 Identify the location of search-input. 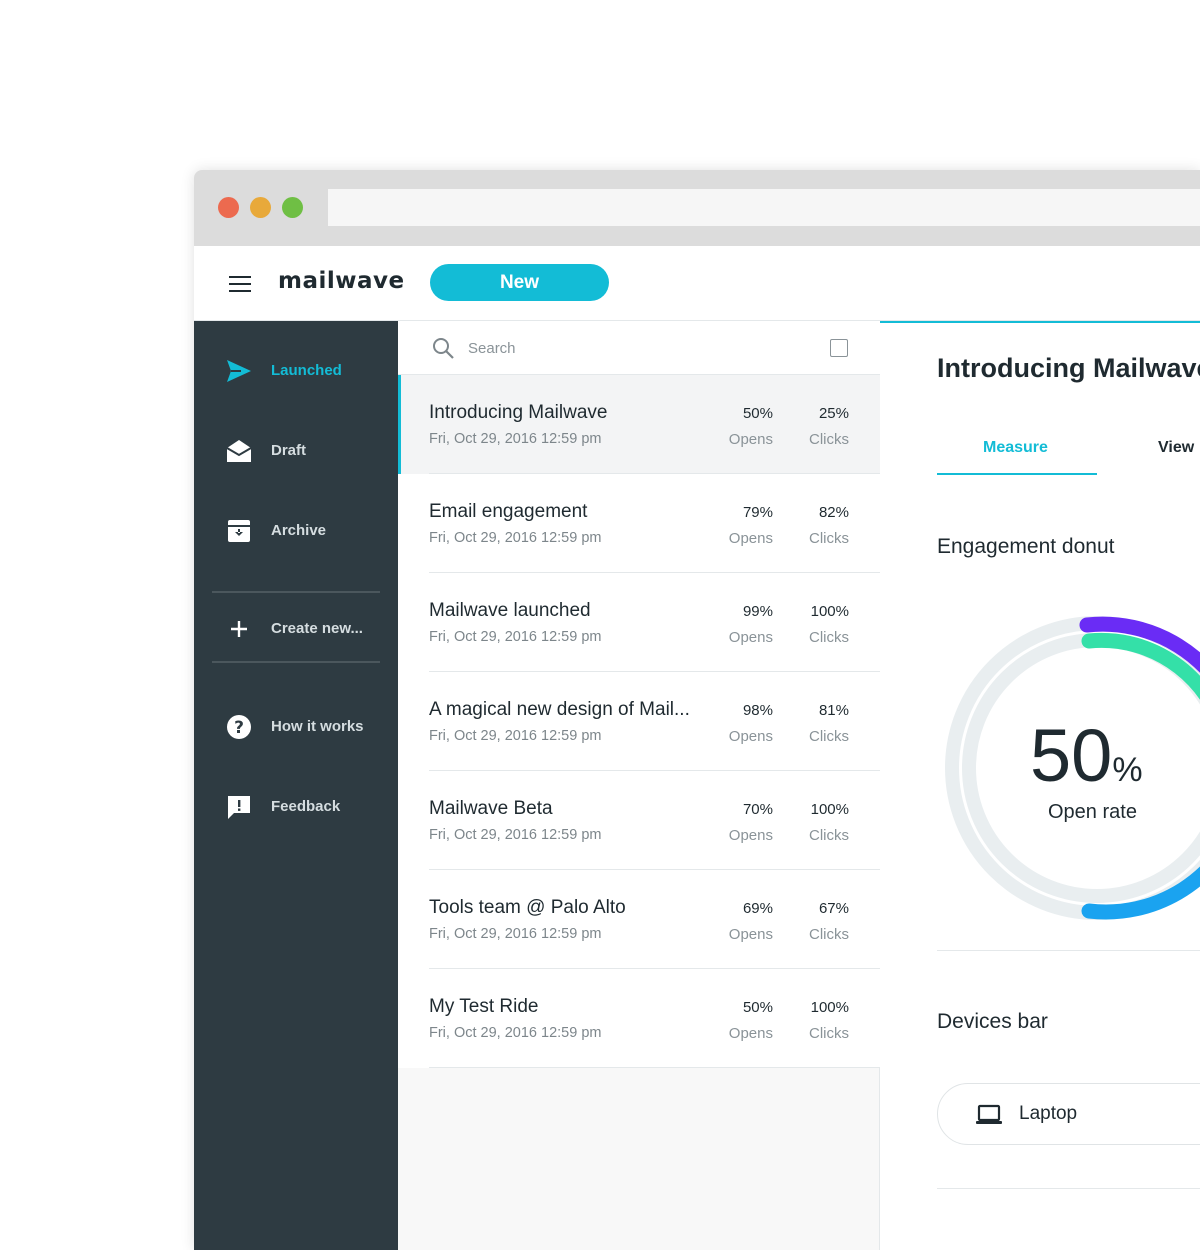
(618, 348).